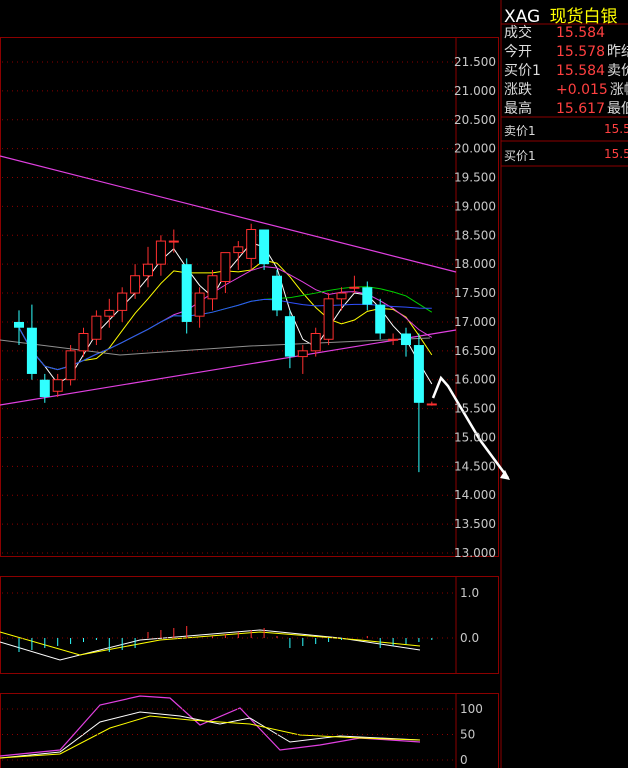 The image size is (628, 768). Describe the element at coordinates (475, 206) in the screenshot. I see `price-tick-label: 19.000` at that location.